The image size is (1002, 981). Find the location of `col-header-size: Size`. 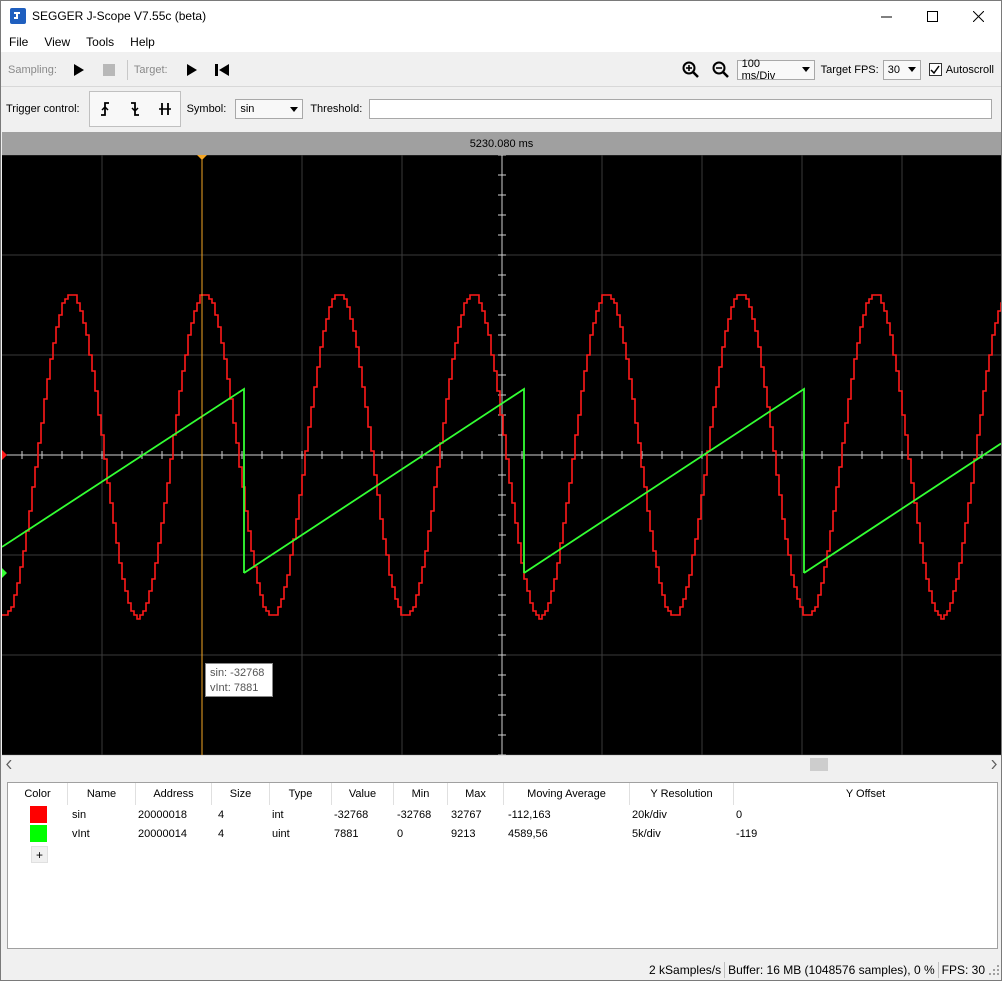

col-header-size: Size is located at coordinates (241, 794).